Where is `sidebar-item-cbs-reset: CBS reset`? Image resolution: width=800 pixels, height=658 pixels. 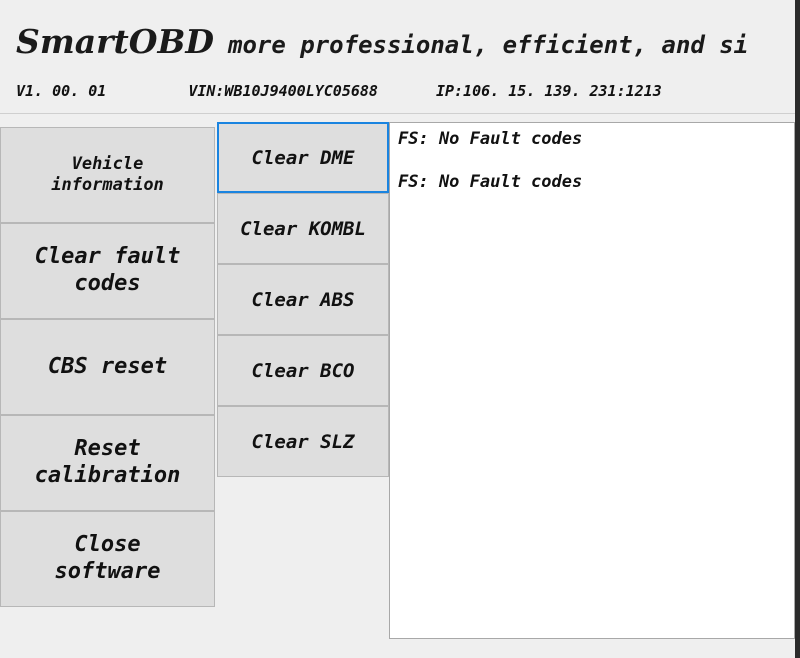 sidebar-item-cbs-reset: CBS reset is located at coordinates (107, 367).